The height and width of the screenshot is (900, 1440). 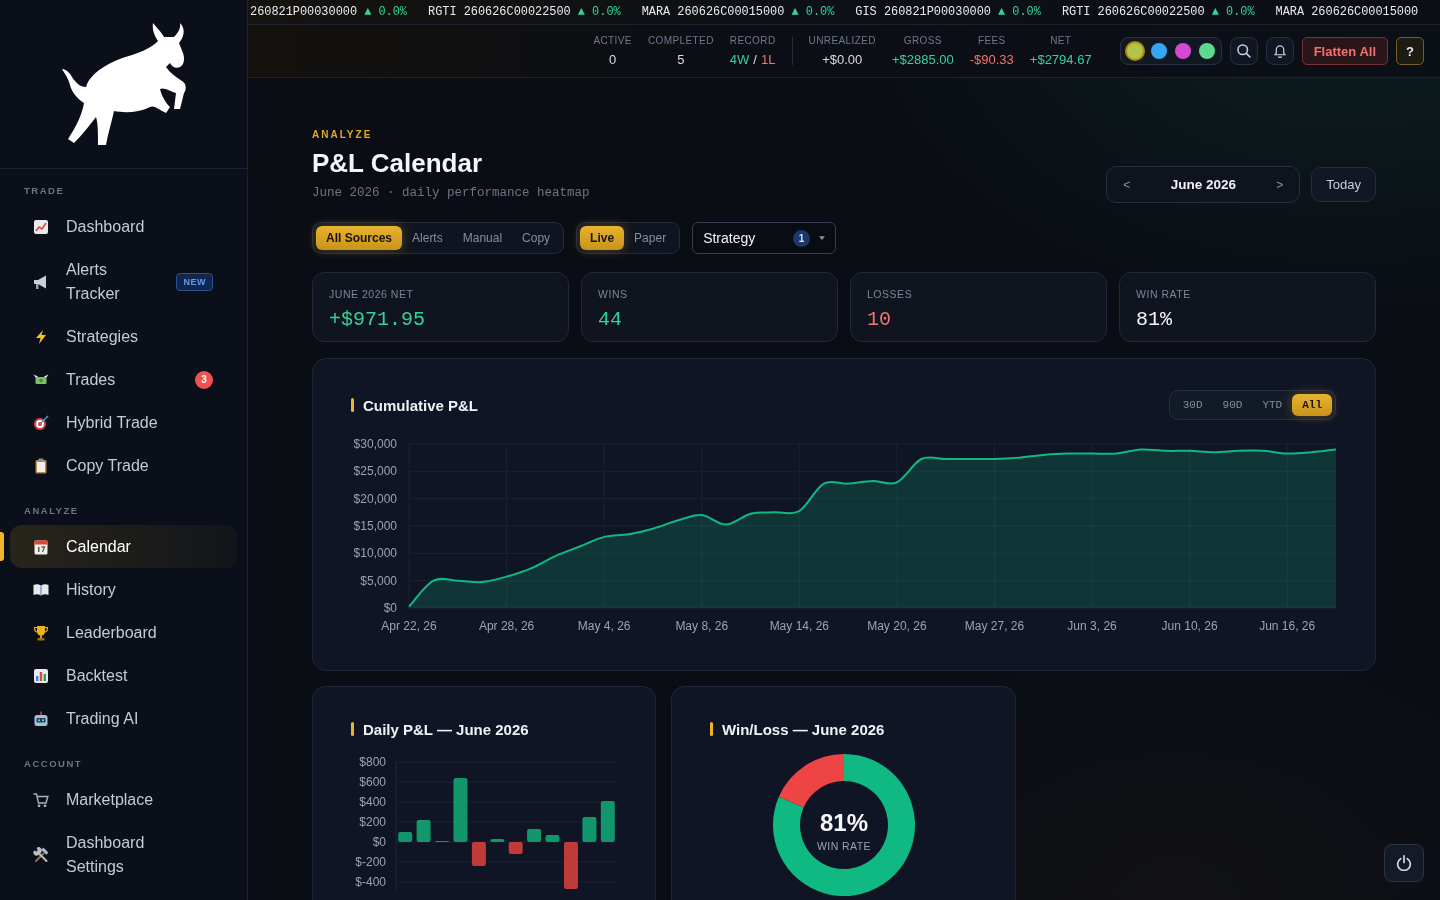 What do you see at coordinates (799, 626) in the screenshot?
I see `axis-label: May 14, 26` at bounding box center [799, 626].